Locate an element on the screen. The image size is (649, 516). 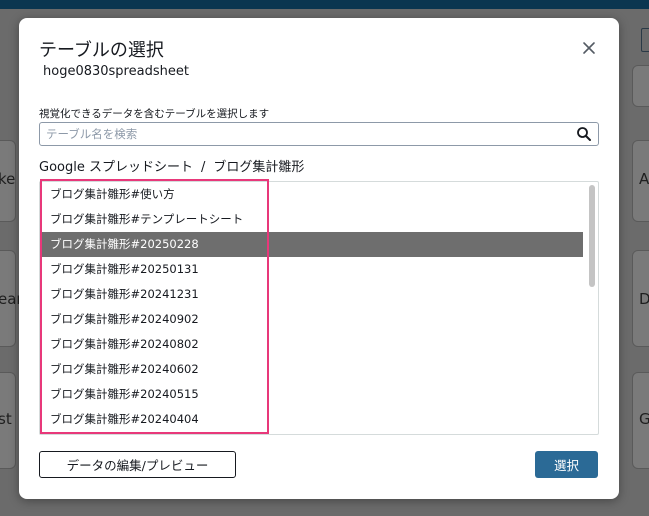
table-list-item: ブログ集計雛形#20241231 is located at coordinates (311, 294).